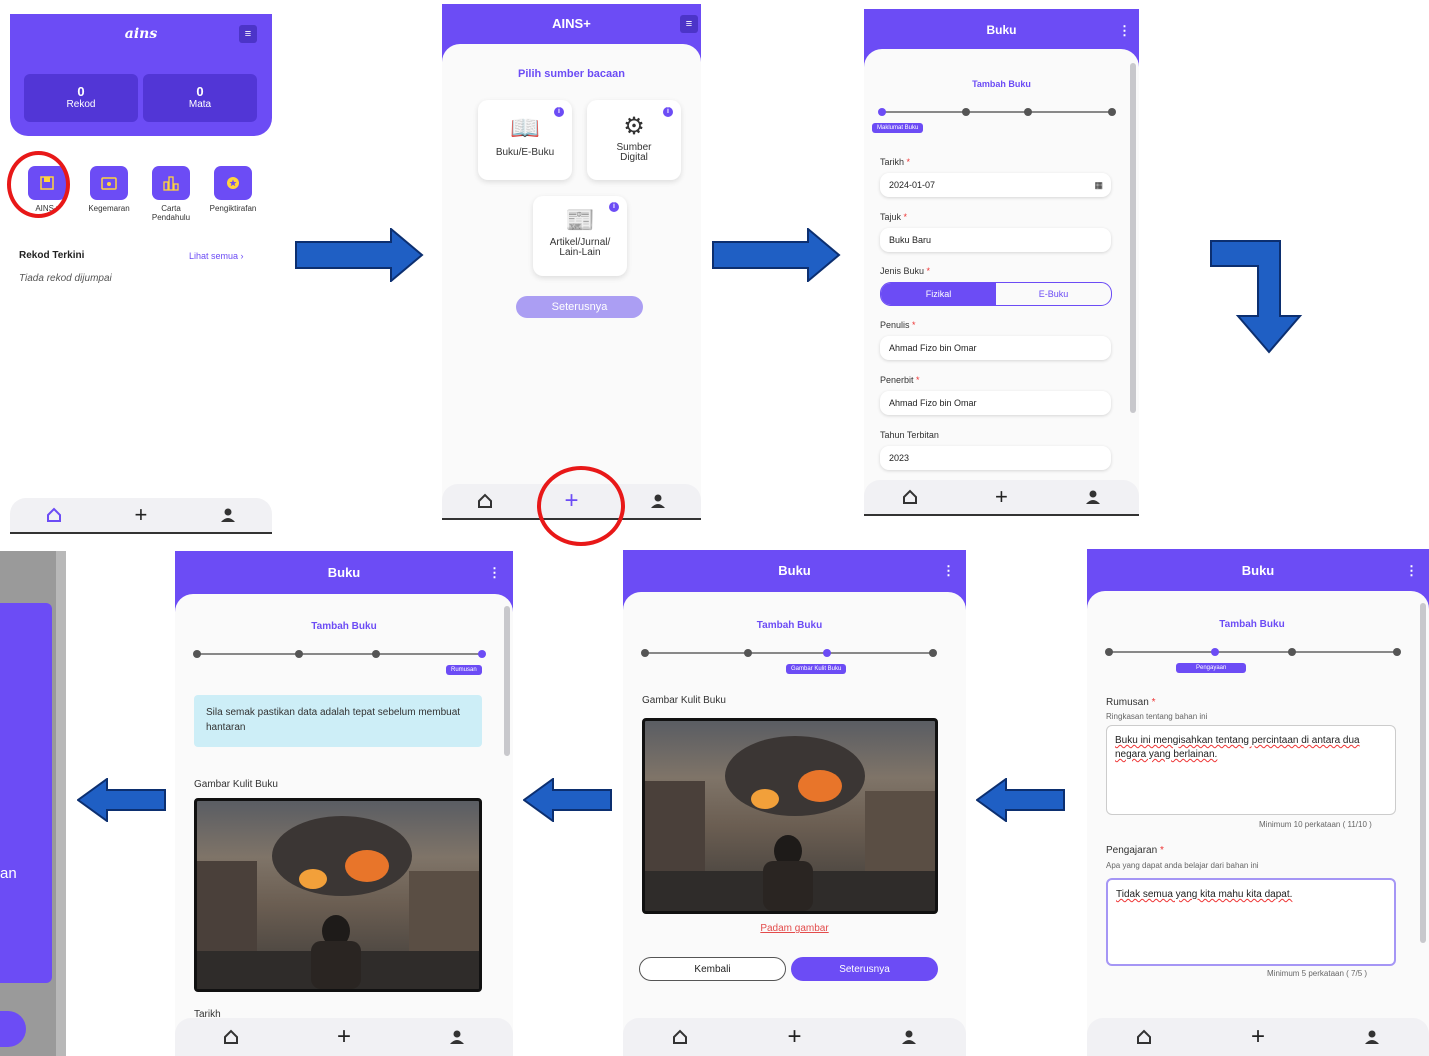 The image size is (1429, 1056). I want to click on highlight-circle-add, so click(581, 506).